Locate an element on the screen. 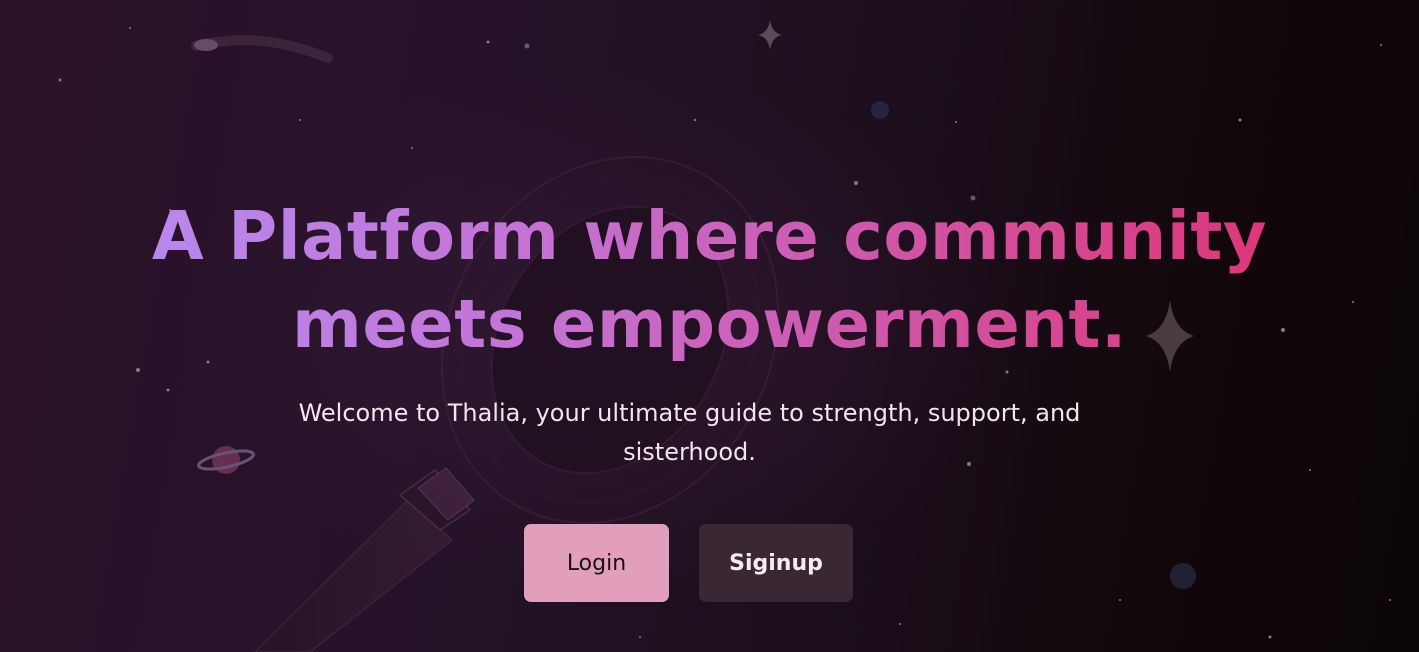  headline-line-1: A Platform where community is located at coordinates (709, 236).